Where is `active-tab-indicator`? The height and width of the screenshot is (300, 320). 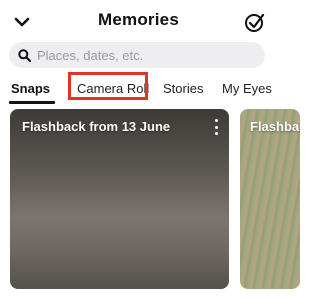
active-tab-indicator is located at coordinates (32, 102).